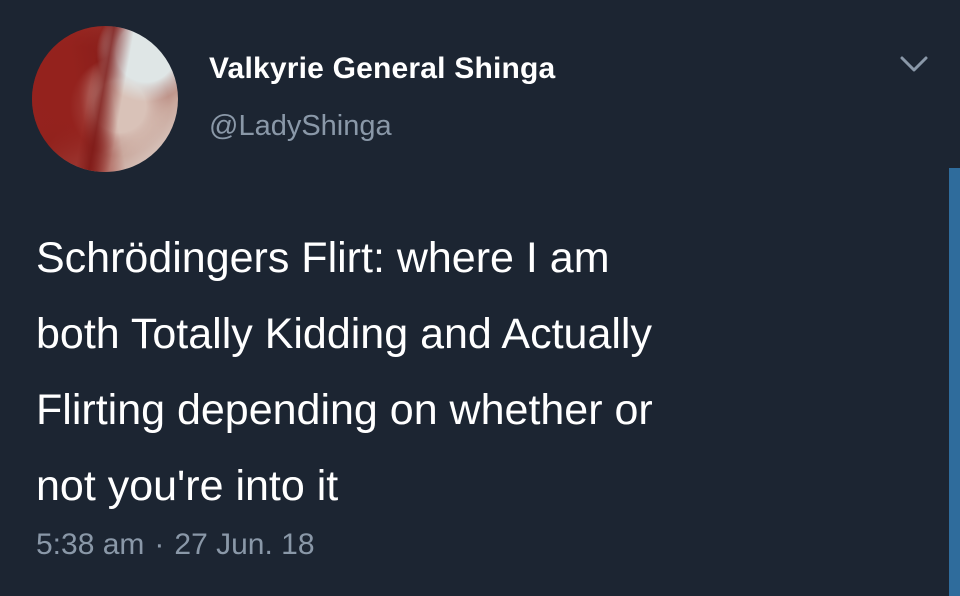 The height and width of the screenshot is (596, 960). I want to click on chevron-down-icon, so click(914, 64).